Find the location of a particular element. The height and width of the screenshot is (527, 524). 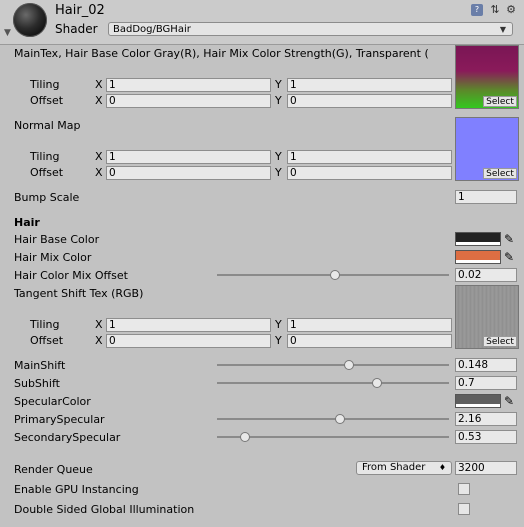

mainshift-field: 0.148 is located at coordinates (486, 365).